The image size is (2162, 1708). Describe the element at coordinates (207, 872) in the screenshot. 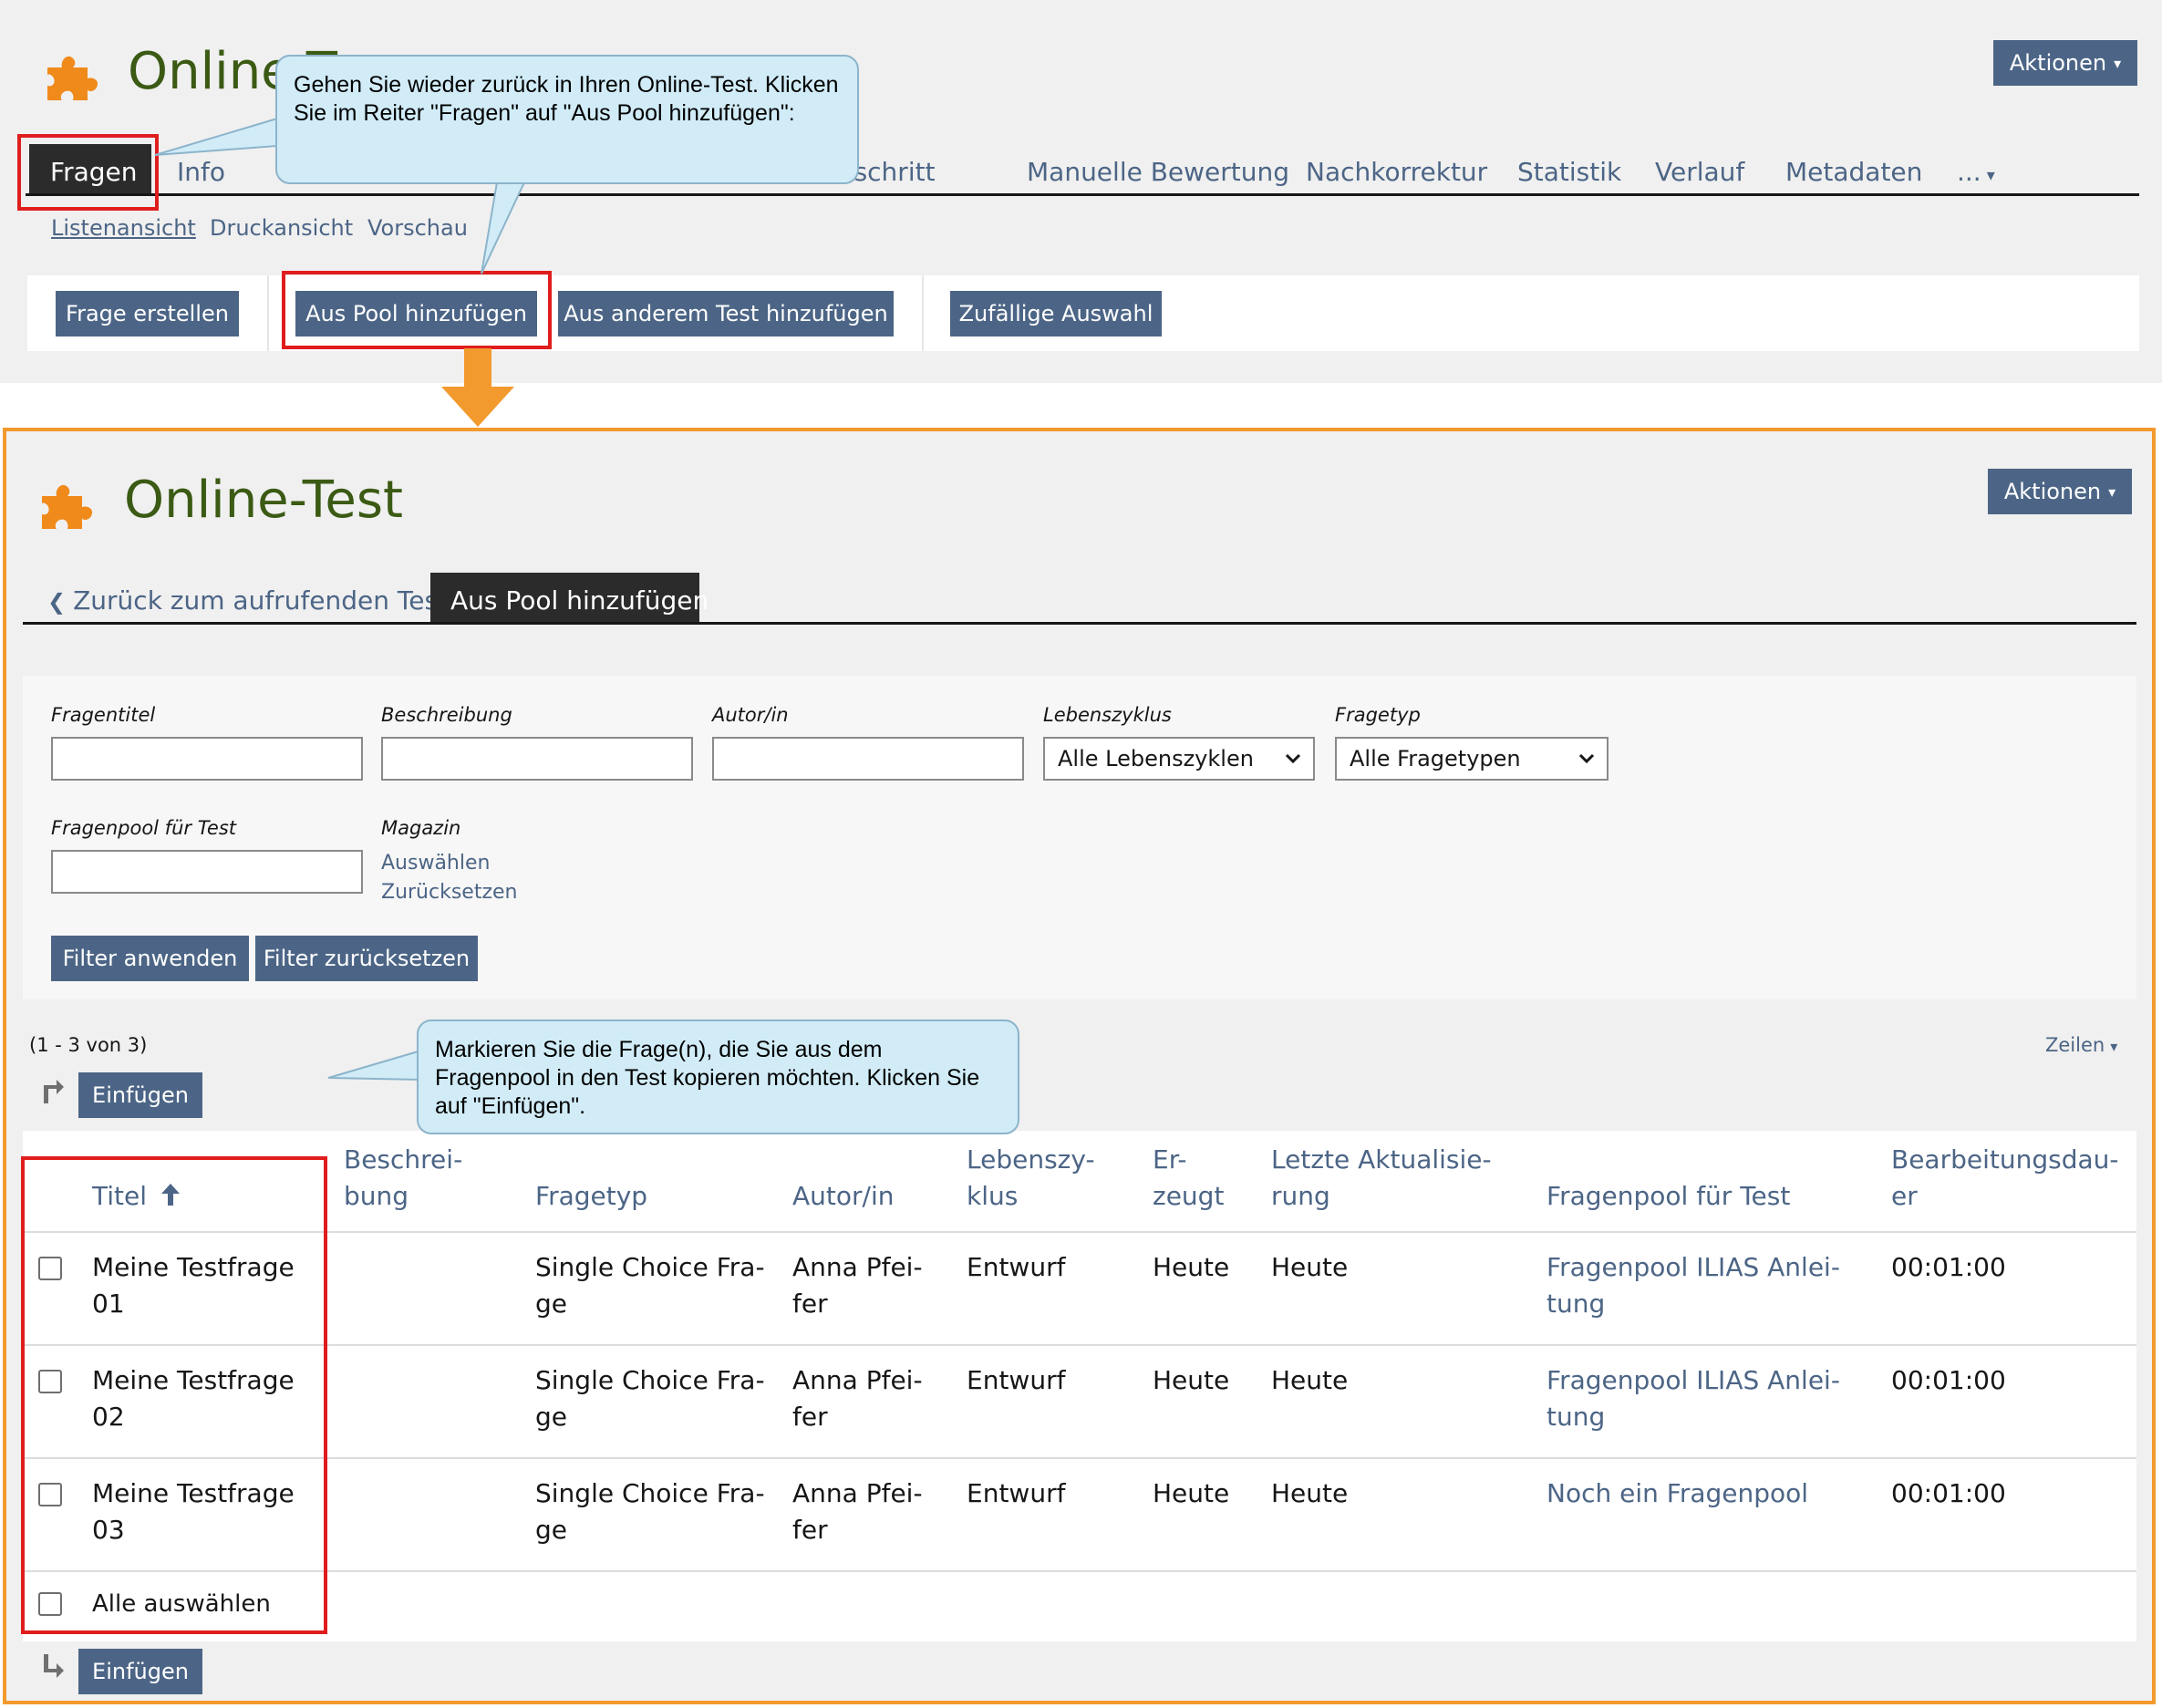

I see `fragenpool-input` at that location.